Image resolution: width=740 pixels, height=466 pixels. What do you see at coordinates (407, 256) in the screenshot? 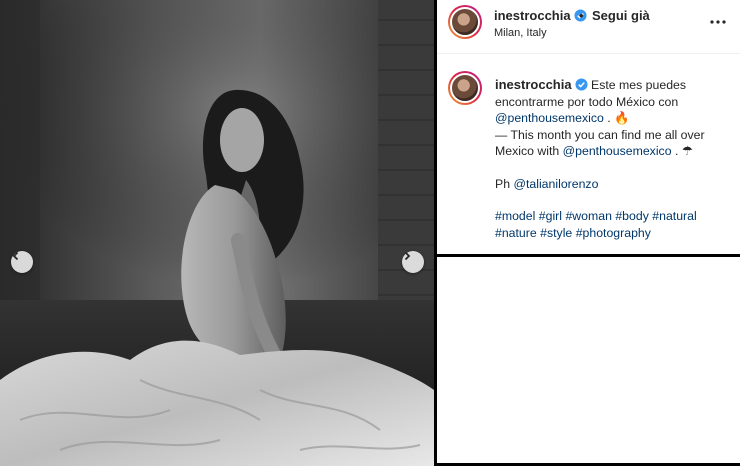
I see `chevron-right-icon` at bounding box center [407, 256].